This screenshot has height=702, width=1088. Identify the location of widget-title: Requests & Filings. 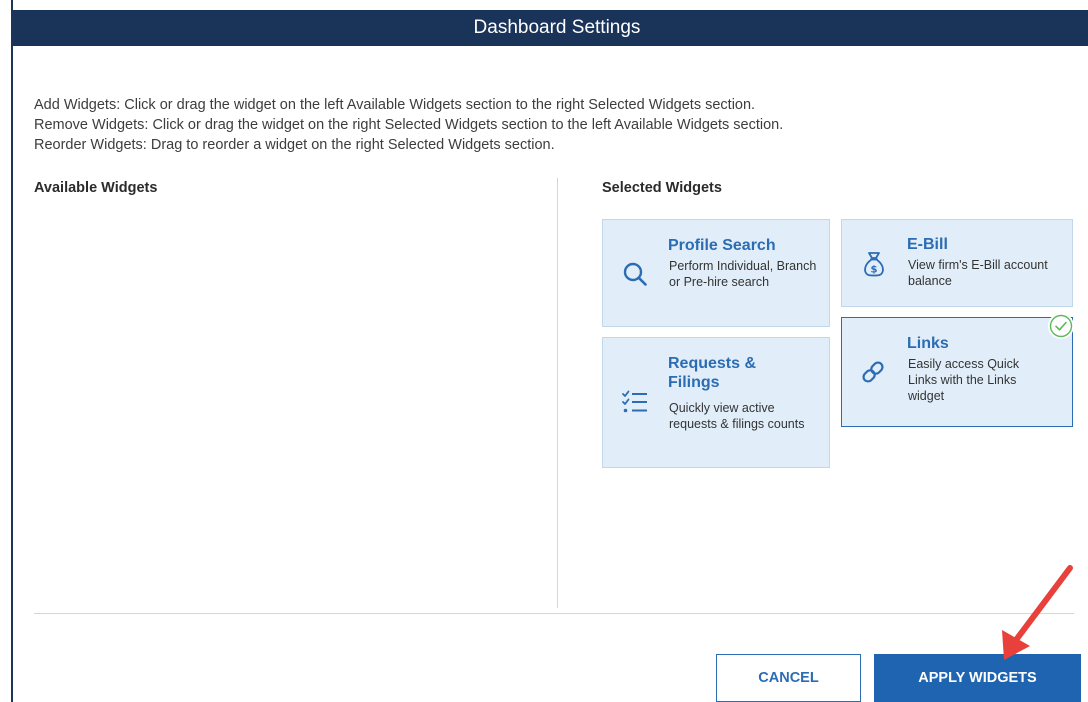
(712, 373).